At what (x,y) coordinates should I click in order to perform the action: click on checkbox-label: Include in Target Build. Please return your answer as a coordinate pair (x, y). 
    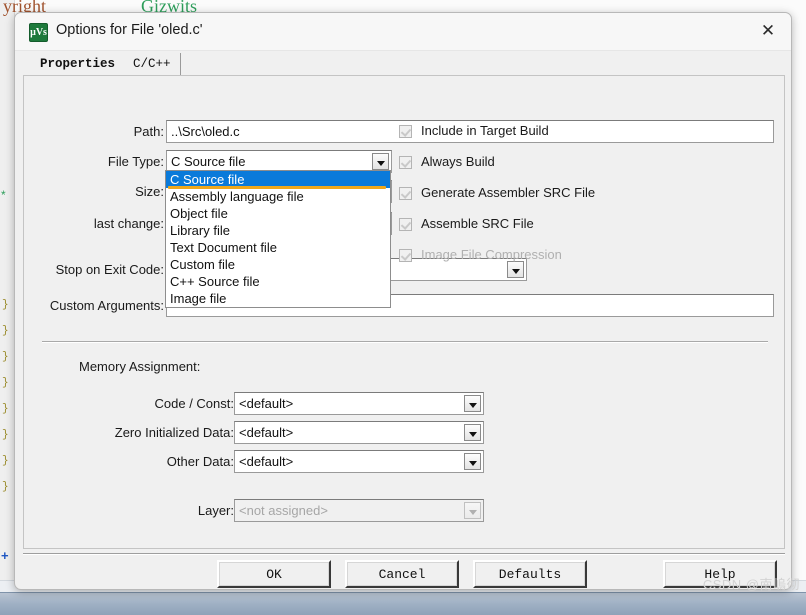
    Looking at the image, I should click on (485, 130).